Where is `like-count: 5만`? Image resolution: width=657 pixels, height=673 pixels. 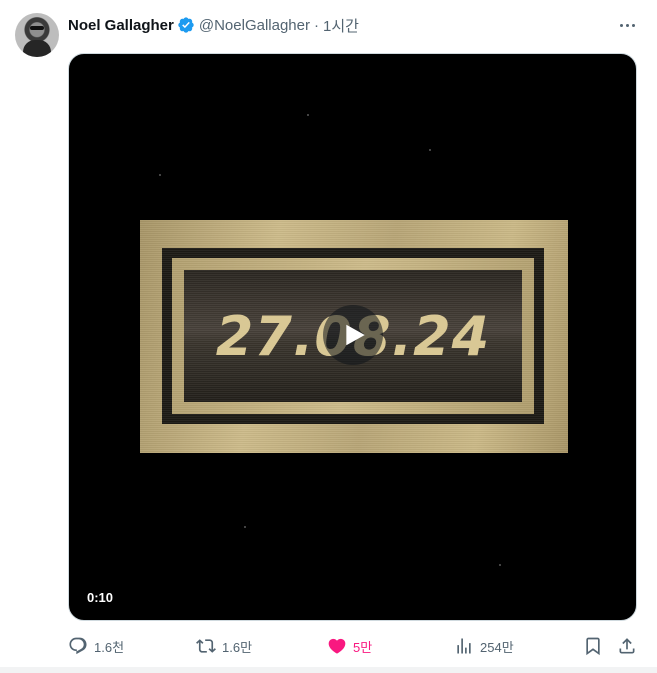 like-count: 5만 is located at coordinates (363, 647).